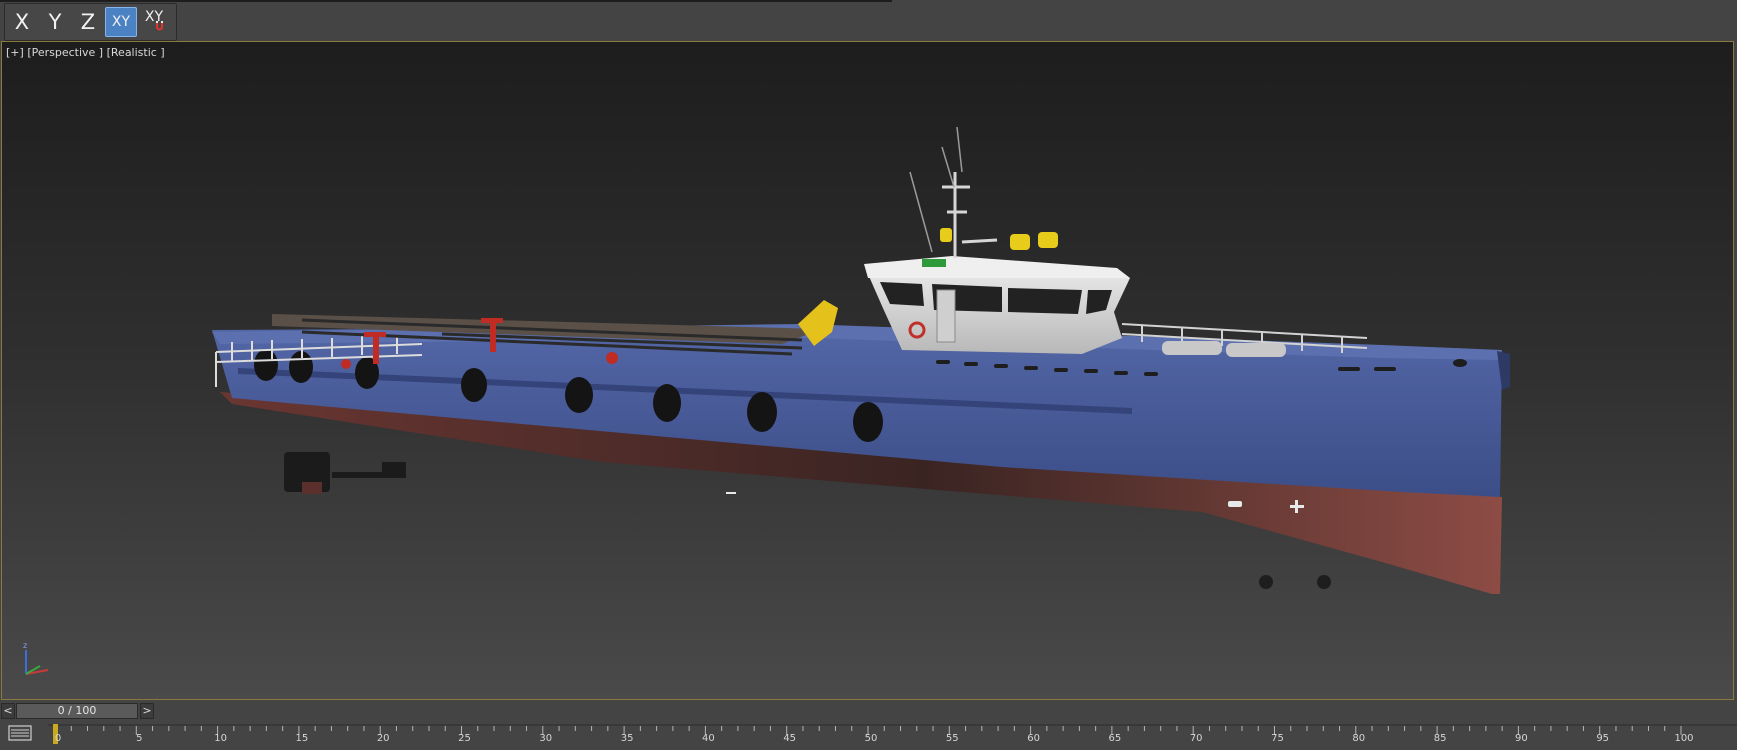 The width and height of the screenshot is (1737, 750). Describe the element at coordinates (1684, 738) in the screenshot. I see `ruler-tick-label: 100` at that location.